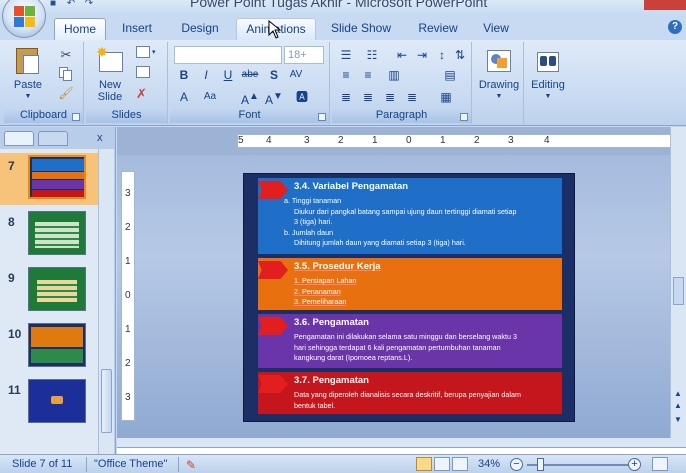 The width and height of the screenshot is (686, 473). Describe the element at coordinates (368, 97) in the screenshot. I see `align-center-icon: ≣` at that location.